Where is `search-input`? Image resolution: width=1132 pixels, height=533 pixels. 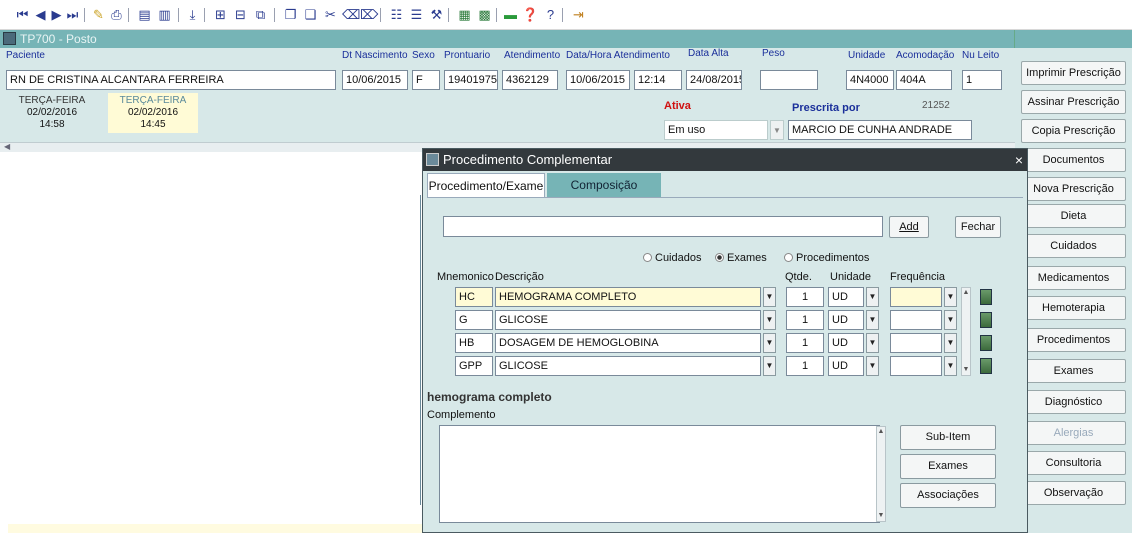
search-input is located at coordinates (663, 226).